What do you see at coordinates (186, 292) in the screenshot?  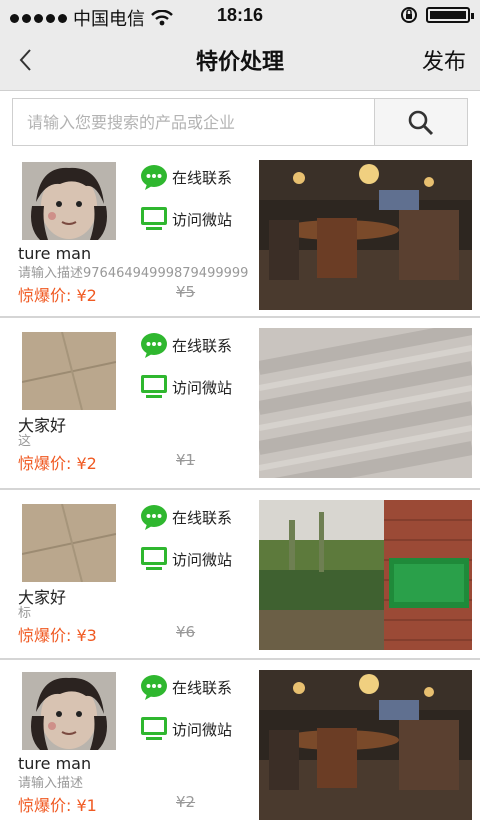 I see `original-price: ¥5` at bounding box center [186, 292].